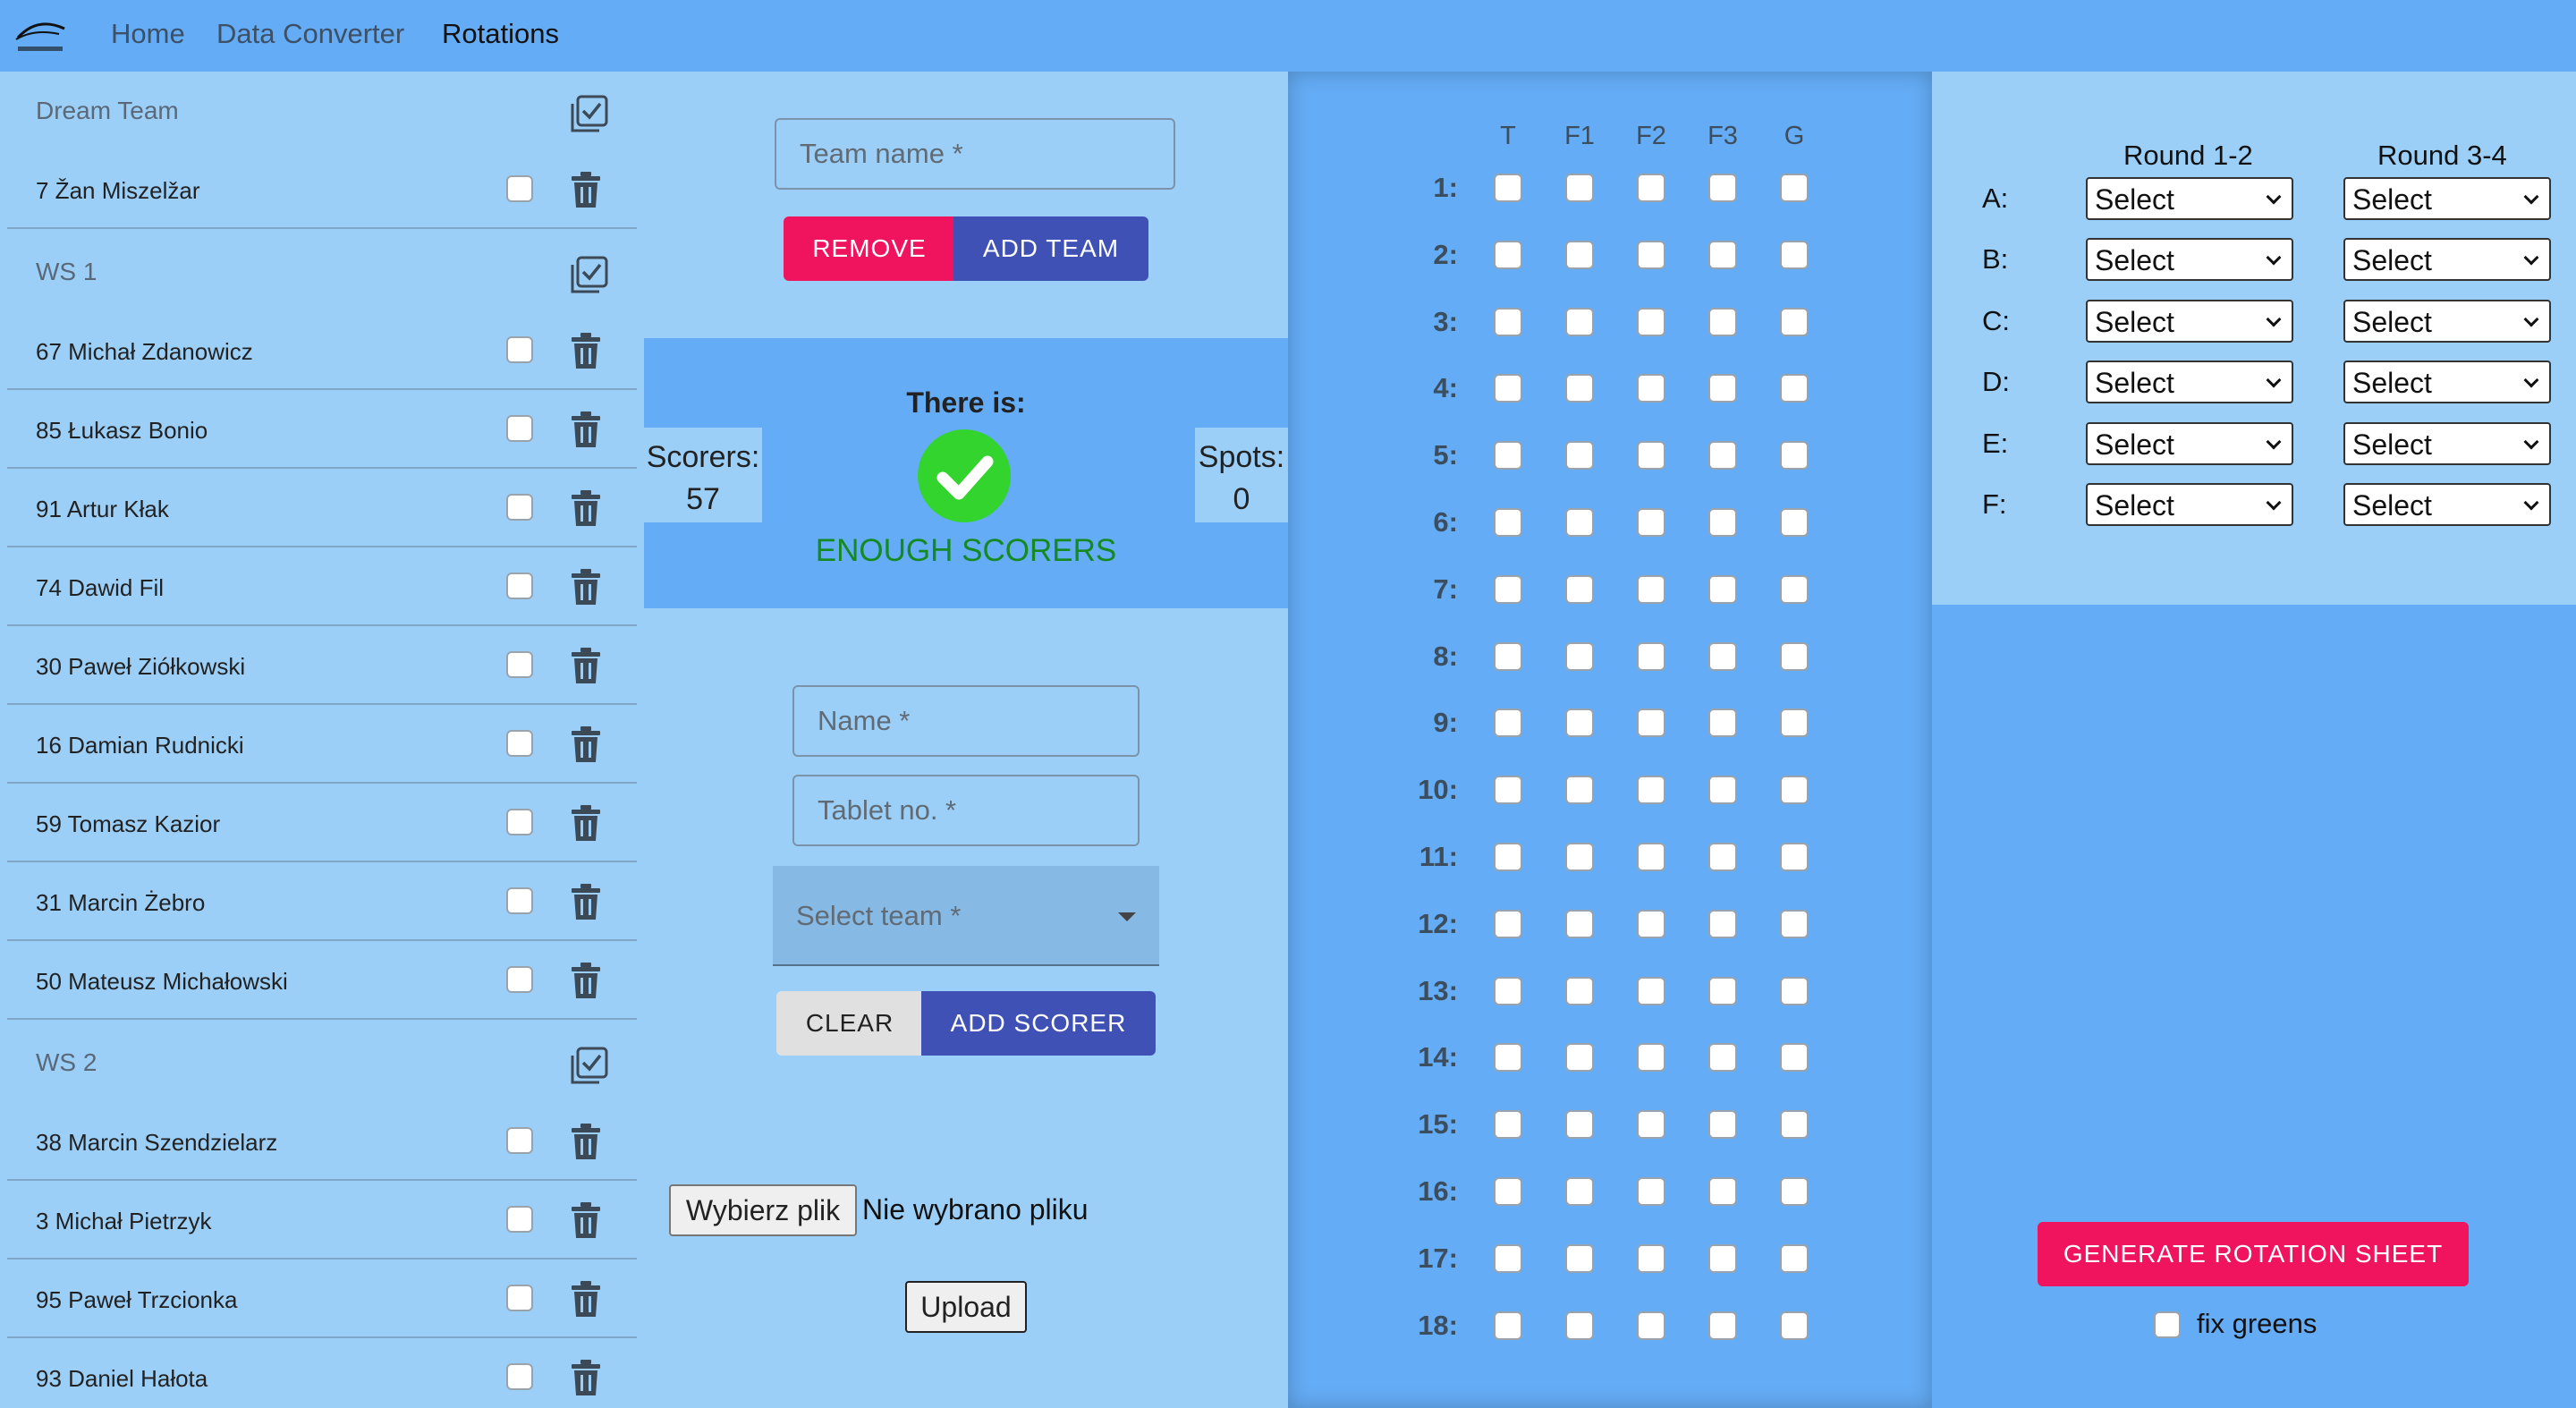 Image resolution: width=2576 pixels, height=1408 pixels. I want to click on flightscope-logo, so click(43, 35).